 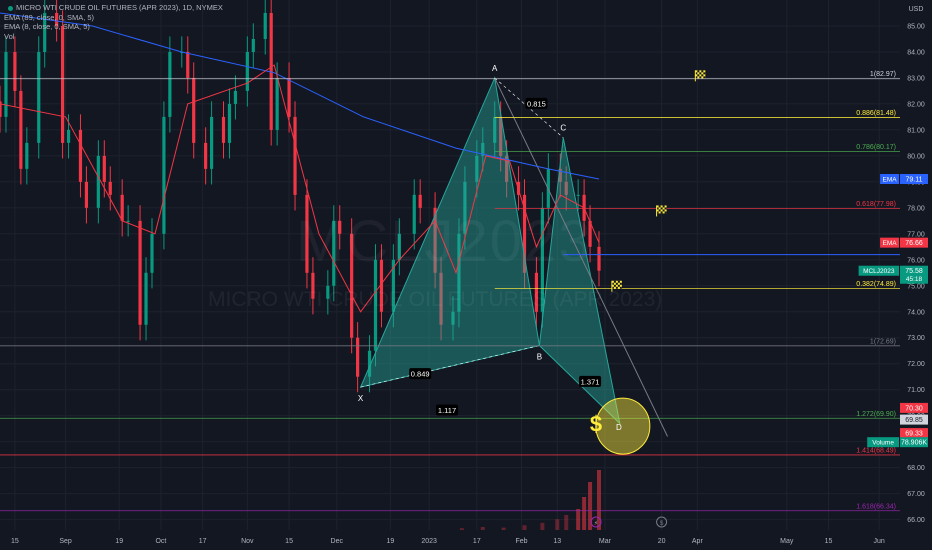 I want to click on price-tick-label: 72.00, so click(x=916, y=364).